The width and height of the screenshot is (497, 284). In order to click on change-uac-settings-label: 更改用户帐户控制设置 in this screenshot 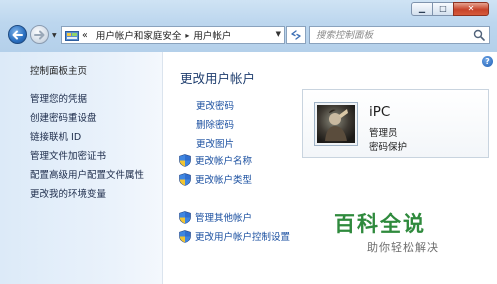, I will do `click(243, 237)`.